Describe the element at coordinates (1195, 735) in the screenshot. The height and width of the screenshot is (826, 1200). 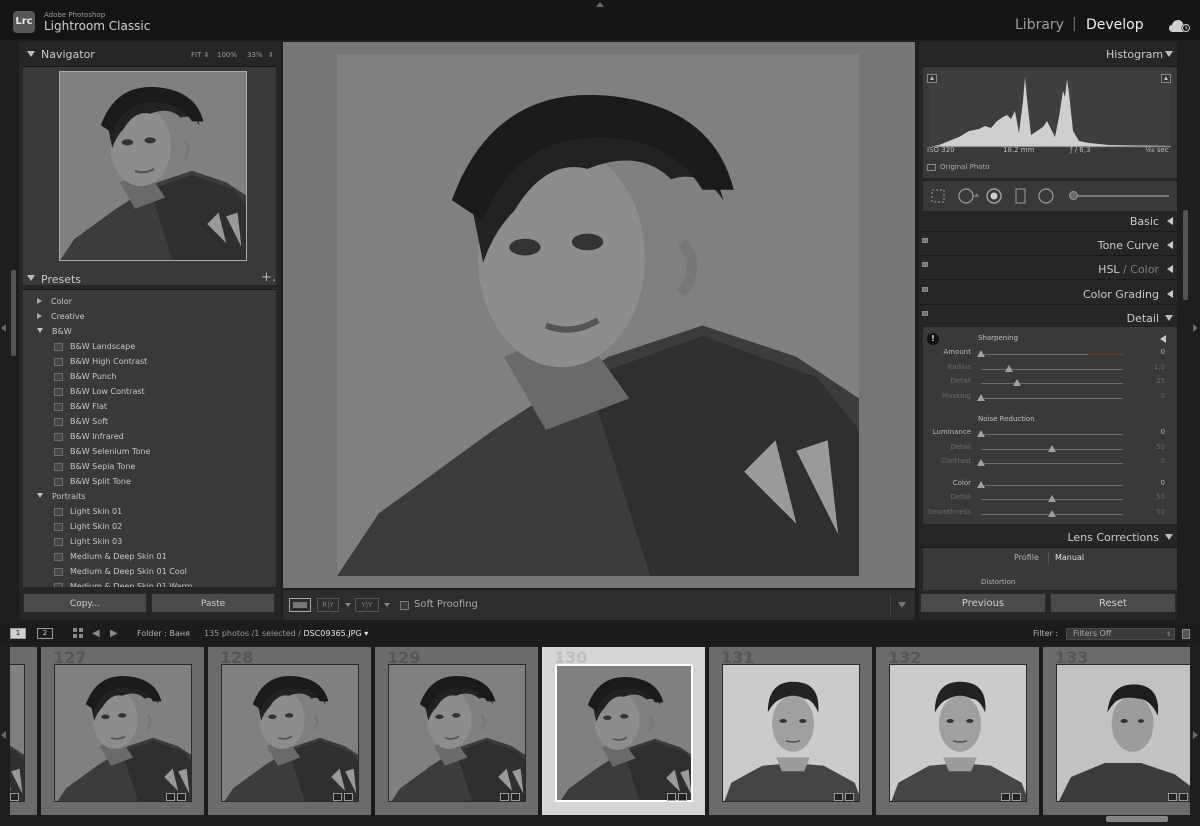
I see `filmstrip-scroll-right-icon` at that location.